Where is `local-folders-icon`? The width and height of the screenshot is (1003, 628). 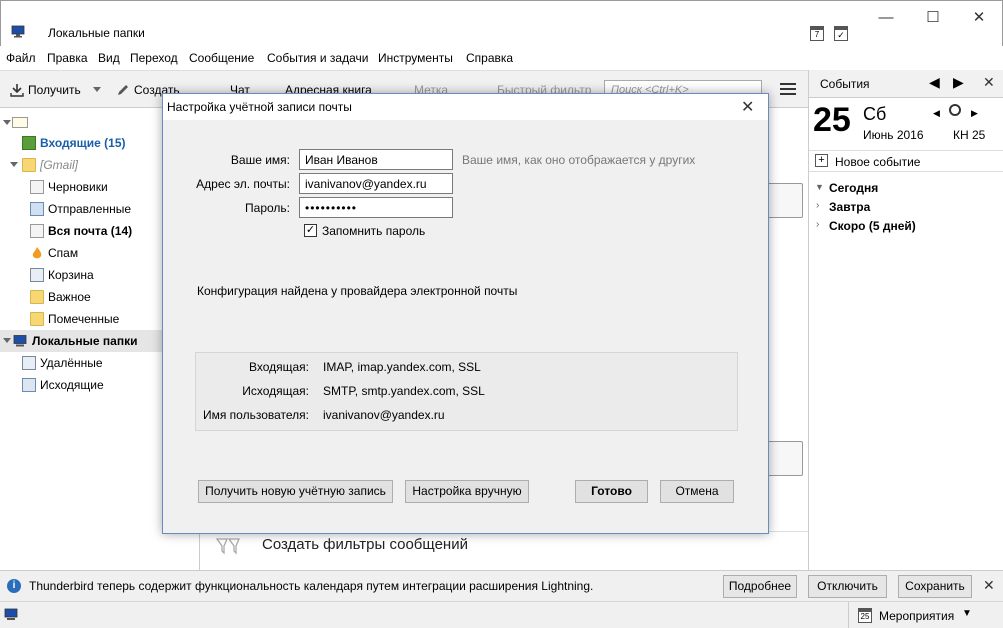
local-folders-icon is located at coordinates (20, 341).